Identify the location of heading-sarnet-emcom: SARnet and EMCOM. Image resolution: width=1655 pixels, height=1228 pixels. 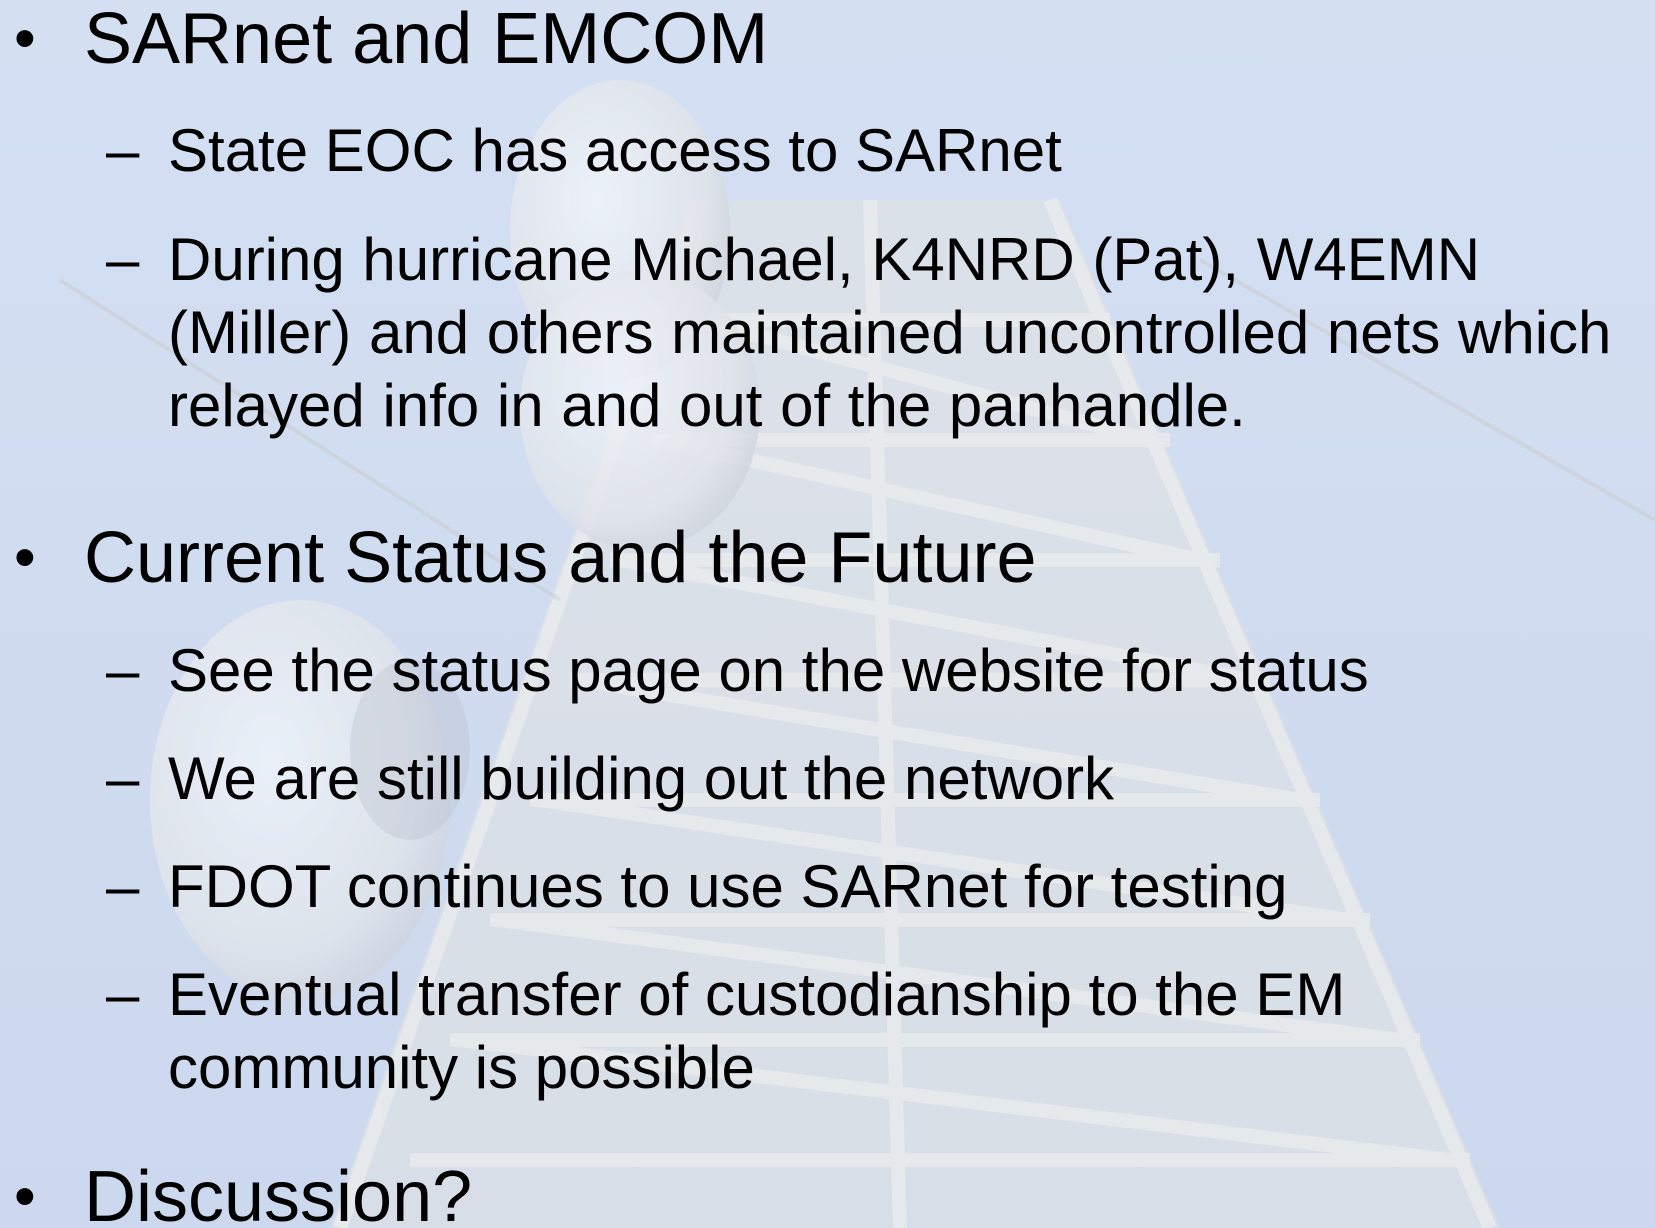
(426, 39).